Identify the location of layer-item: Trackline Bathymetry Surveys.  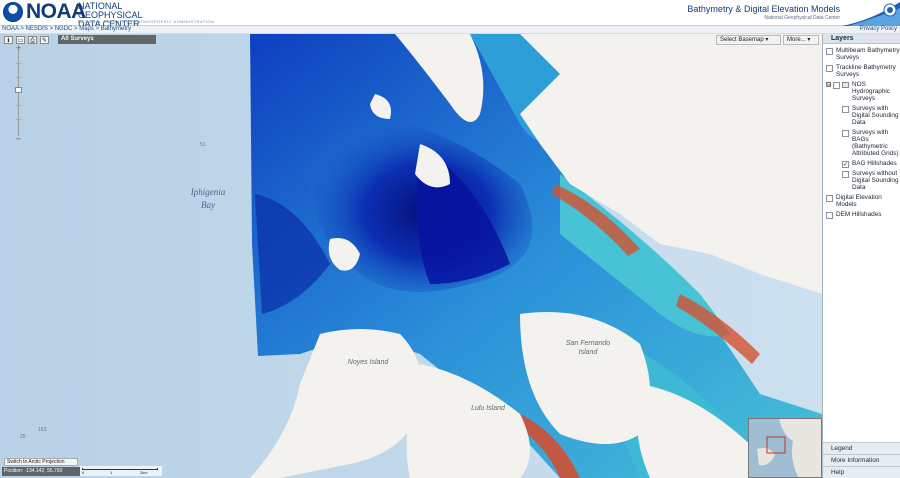
(863, 71).